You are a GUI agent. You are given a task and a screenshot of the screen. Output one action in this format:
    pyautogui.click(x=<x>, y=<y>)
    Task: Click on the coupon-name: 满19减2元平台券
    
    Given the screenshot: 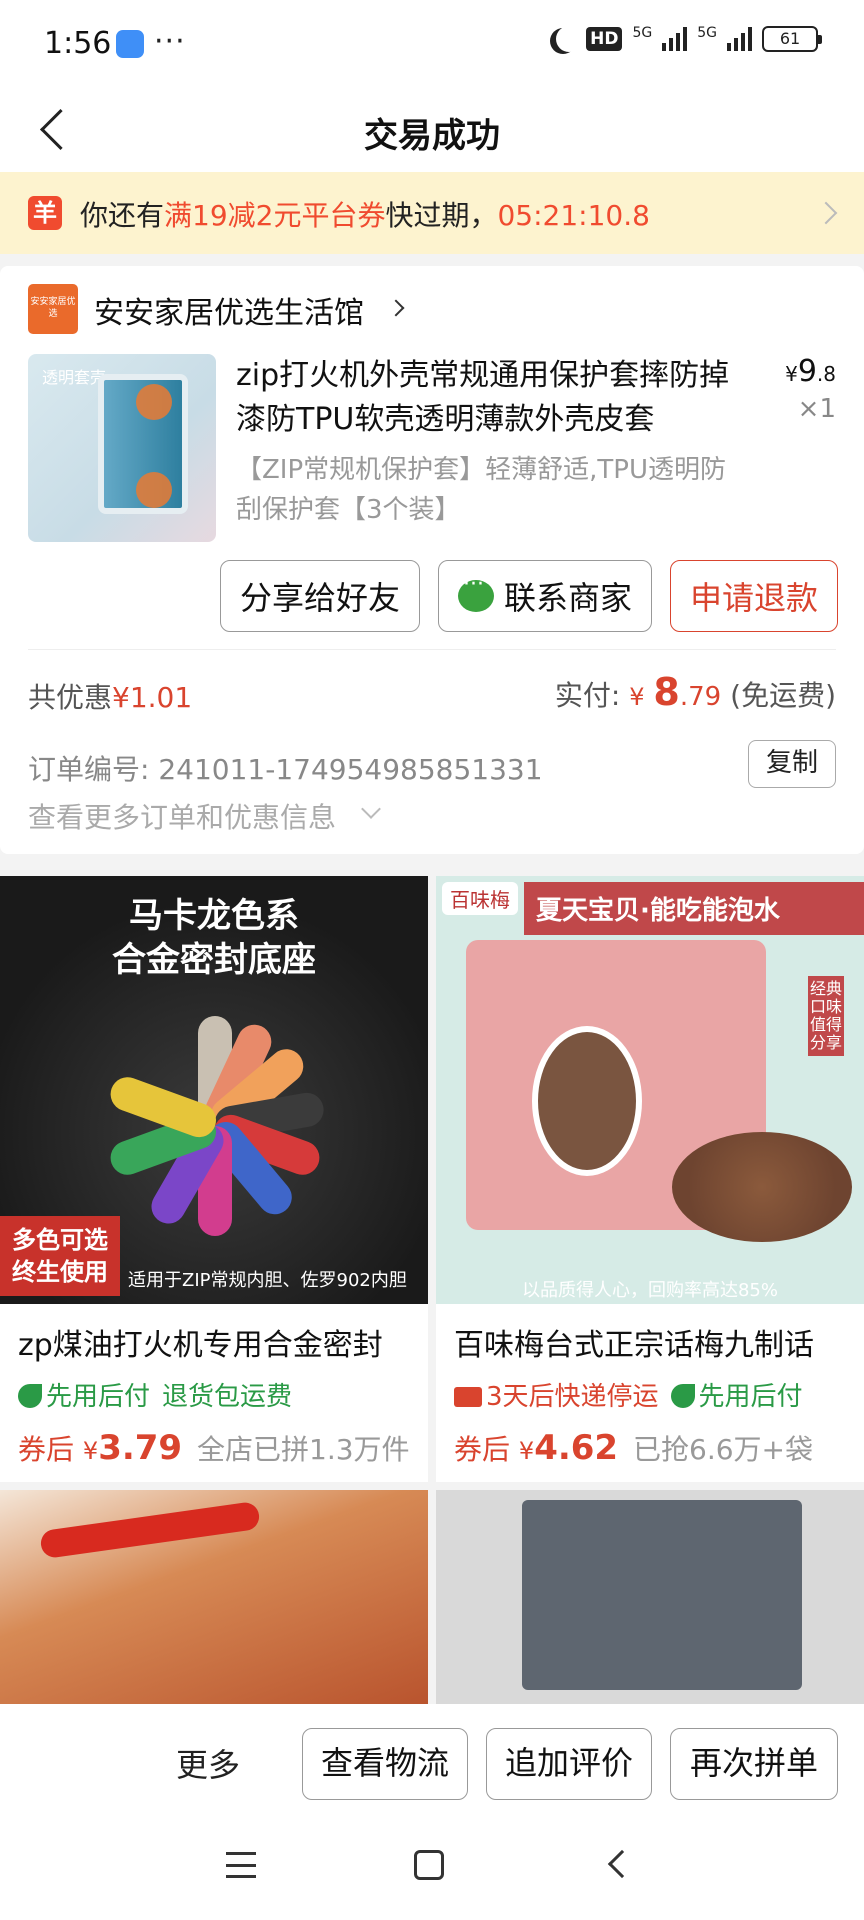 What is the action you would take?
    pyautogui.click(x=275, y=215)
    